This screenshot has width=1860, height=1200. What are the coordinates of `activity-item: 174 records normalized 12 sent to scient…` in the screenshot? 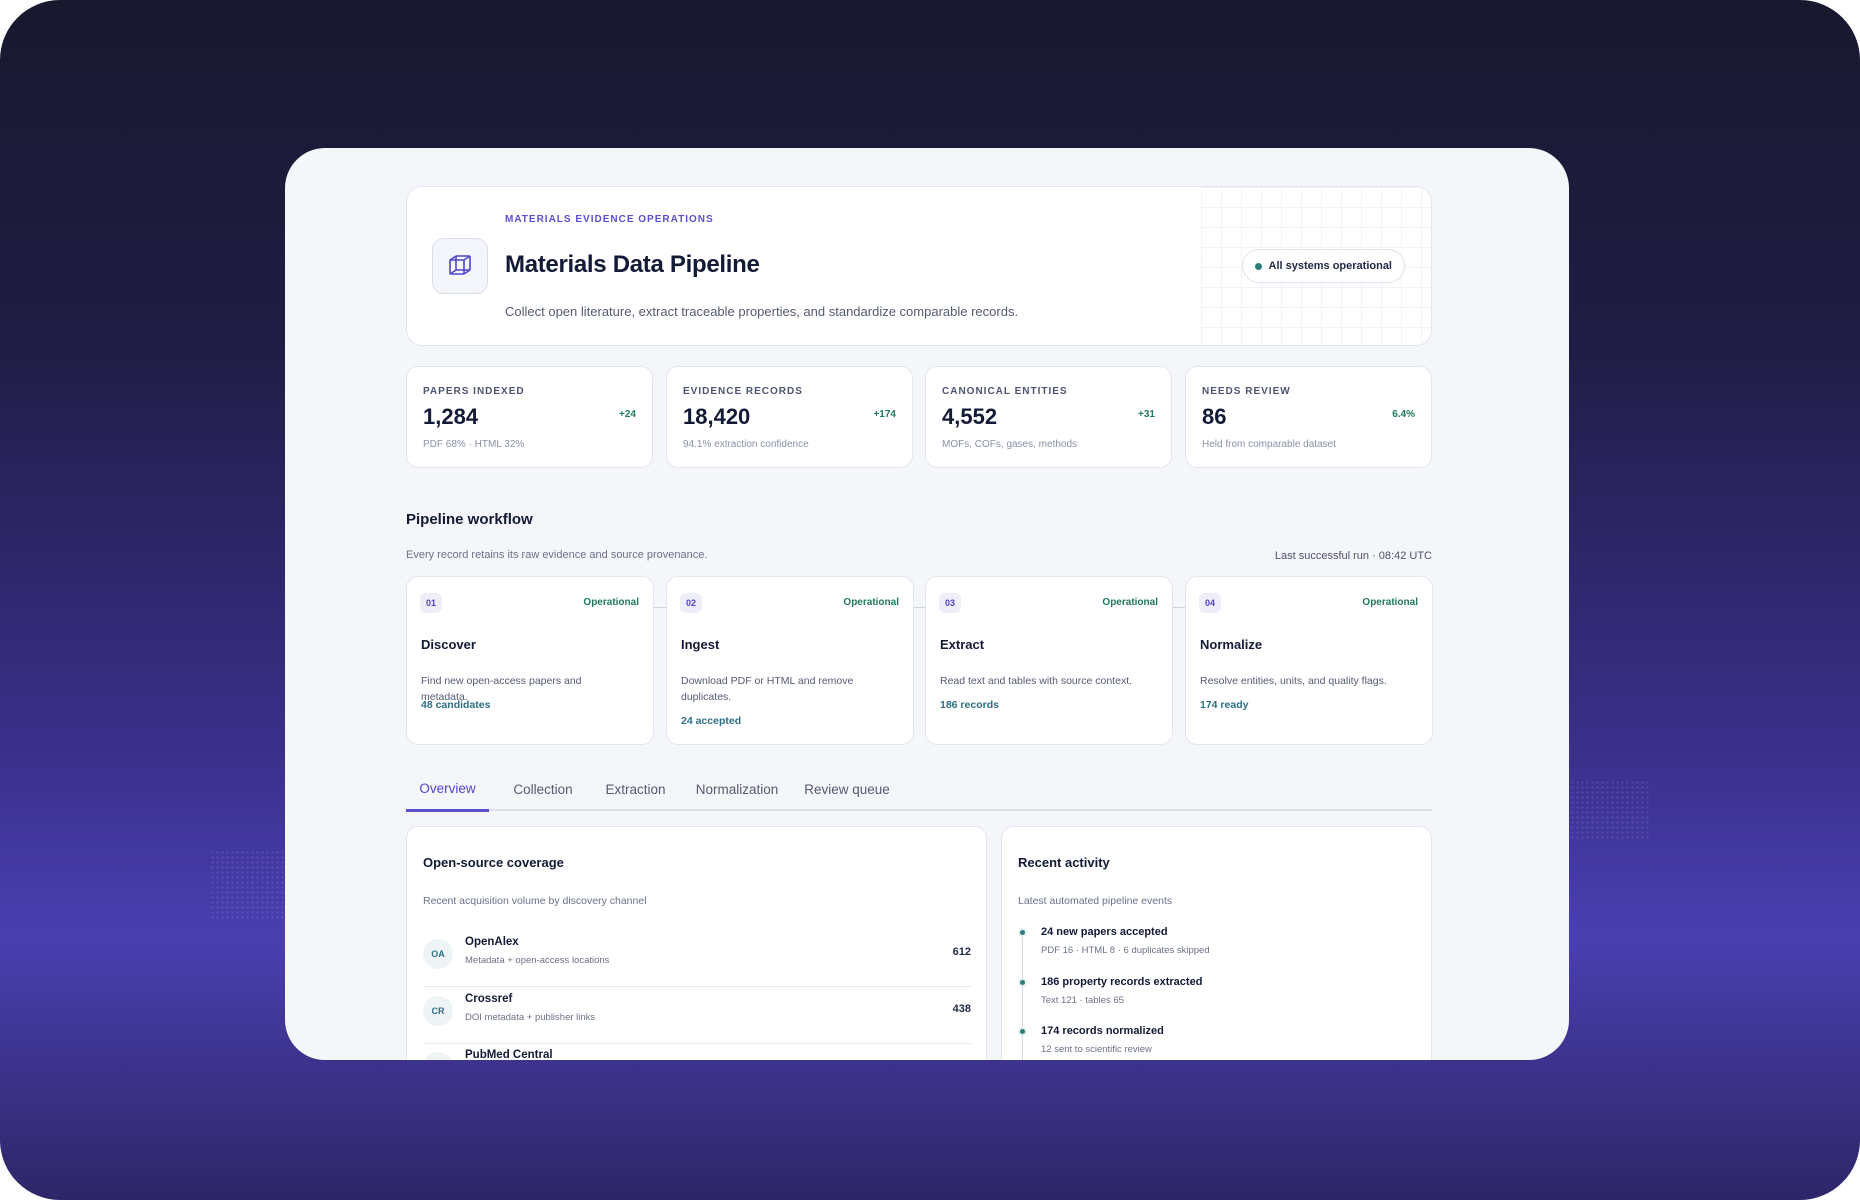 It's located at (1218, 1042).